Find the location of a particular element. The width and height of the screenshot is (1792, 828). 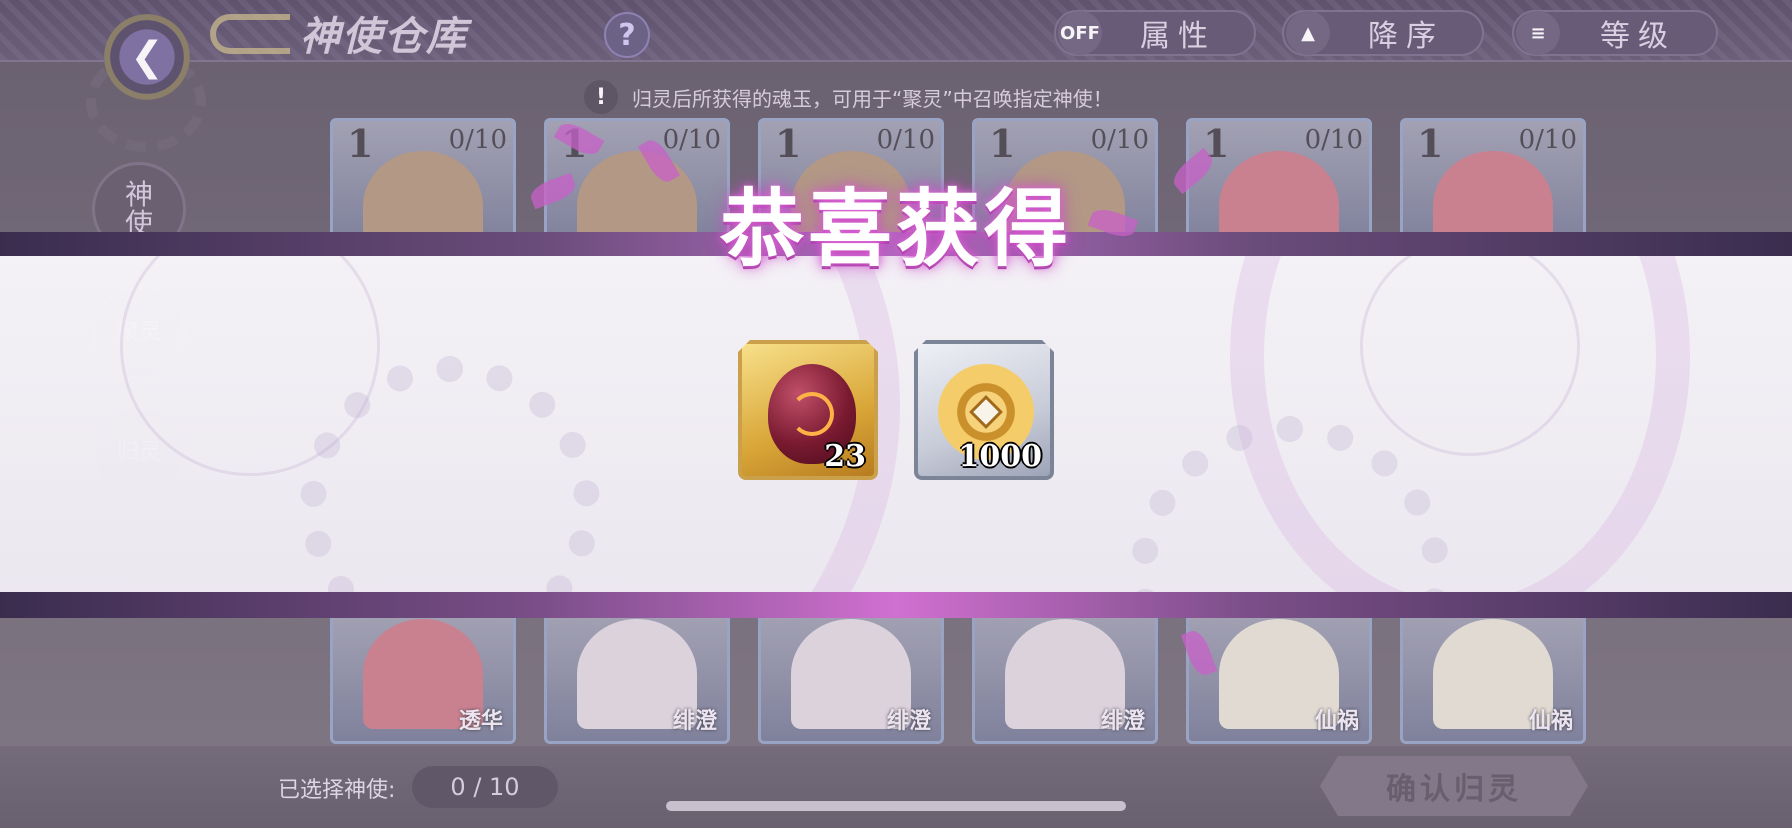

reward-item-soul-jade: 23 is located at coordinates (808, 410).